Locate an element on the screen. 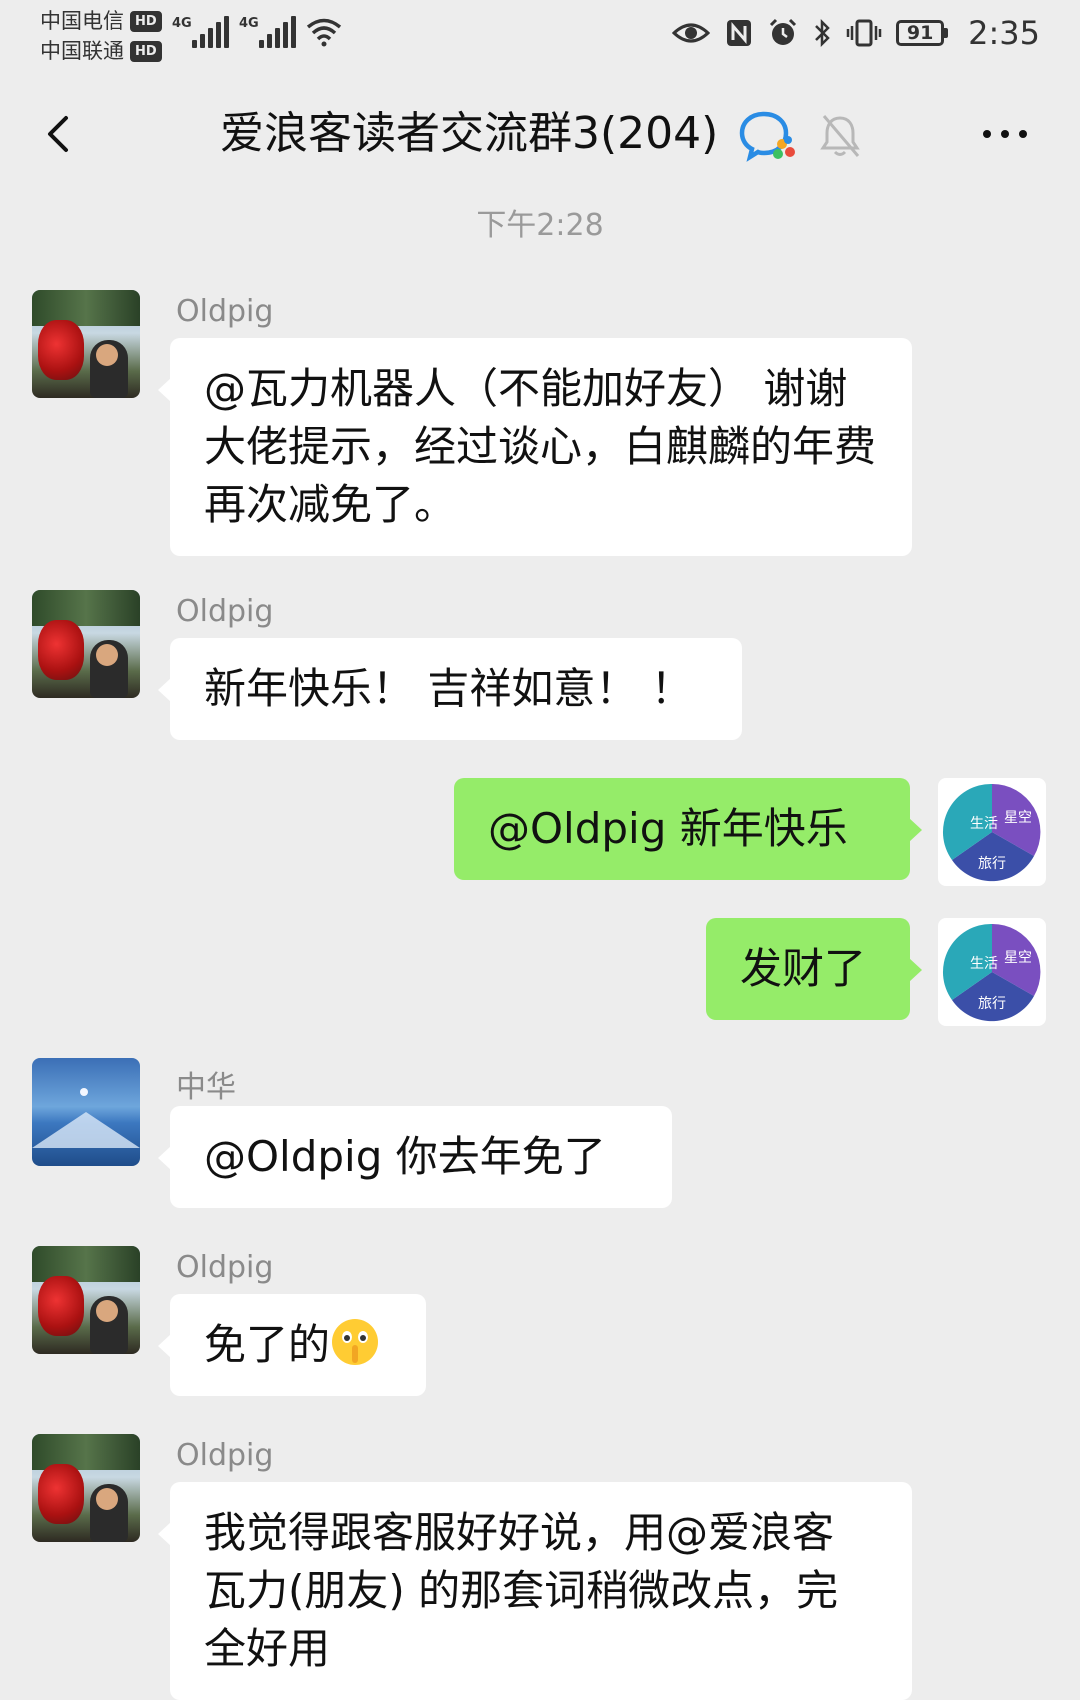 The width and height of the screenshot is (1080, 1700). hd-badge-2: HD is located at coordinates (146, 51).